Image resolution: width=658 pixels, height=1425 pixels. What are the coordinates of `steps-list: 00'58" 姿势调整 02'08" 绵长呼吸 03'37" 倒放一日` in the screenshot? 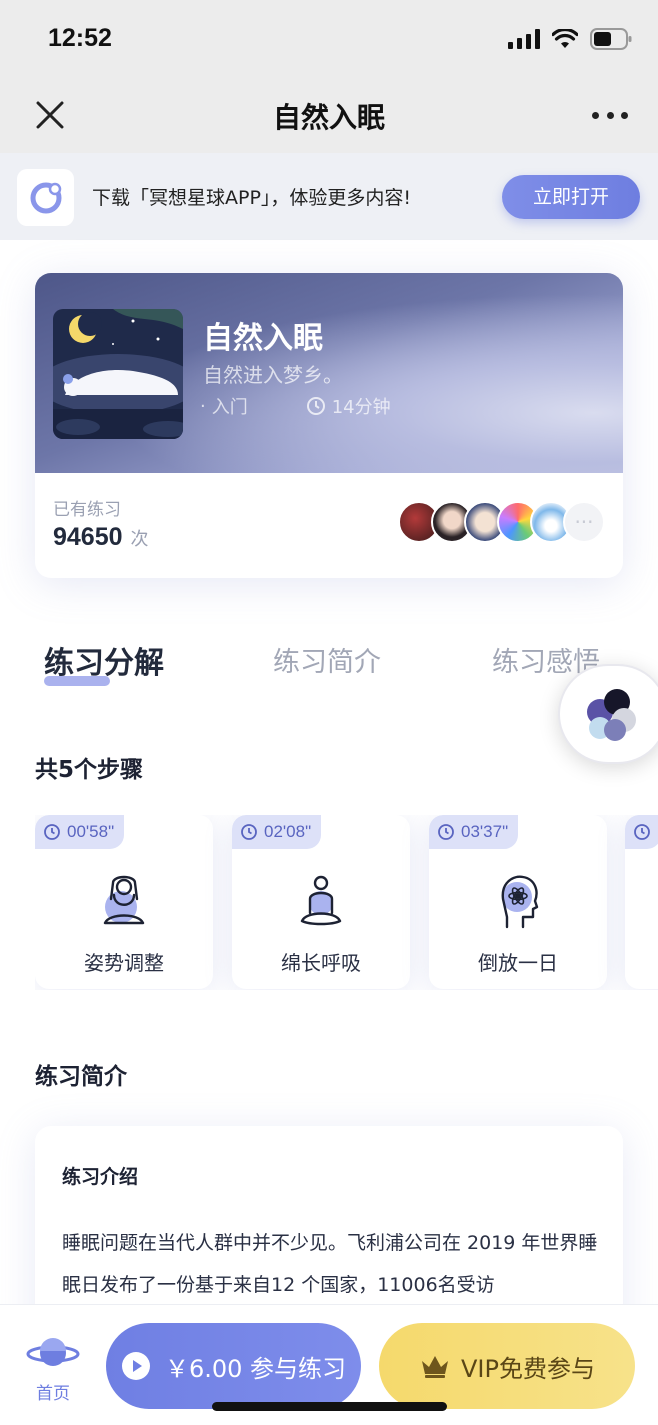 It's located at (346, 902).